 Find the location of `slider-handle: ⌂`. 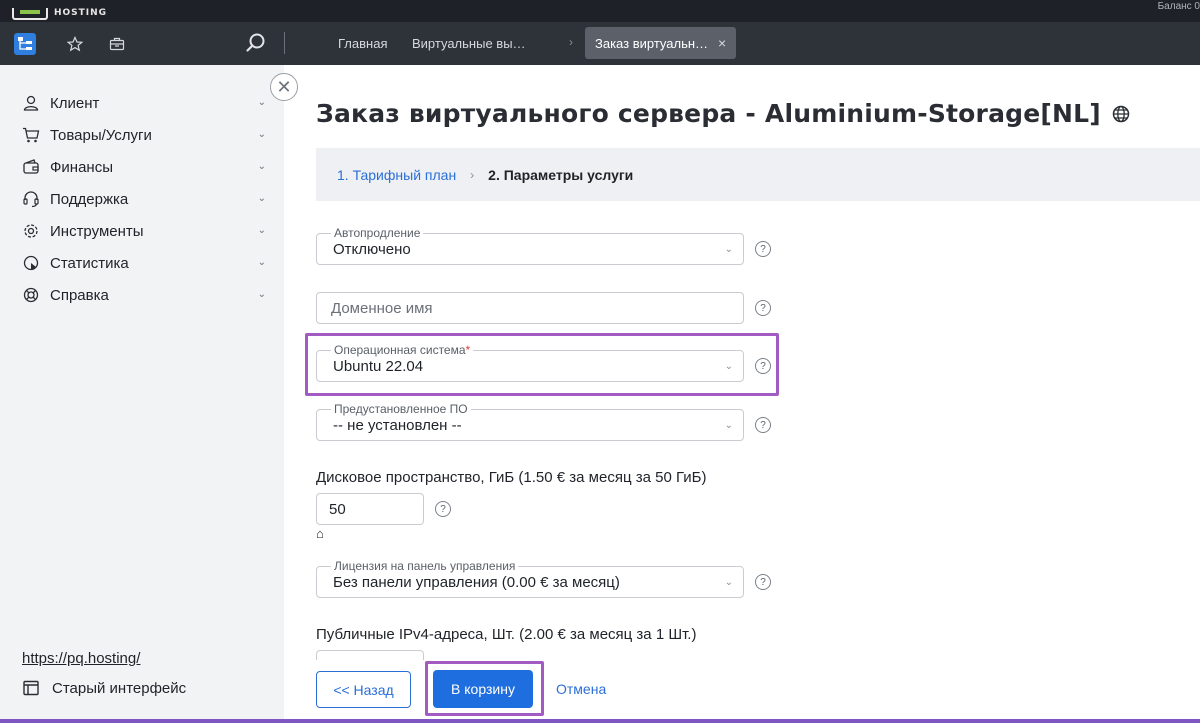

slider-handle: ⌂ is located at coordinates (320, 533).